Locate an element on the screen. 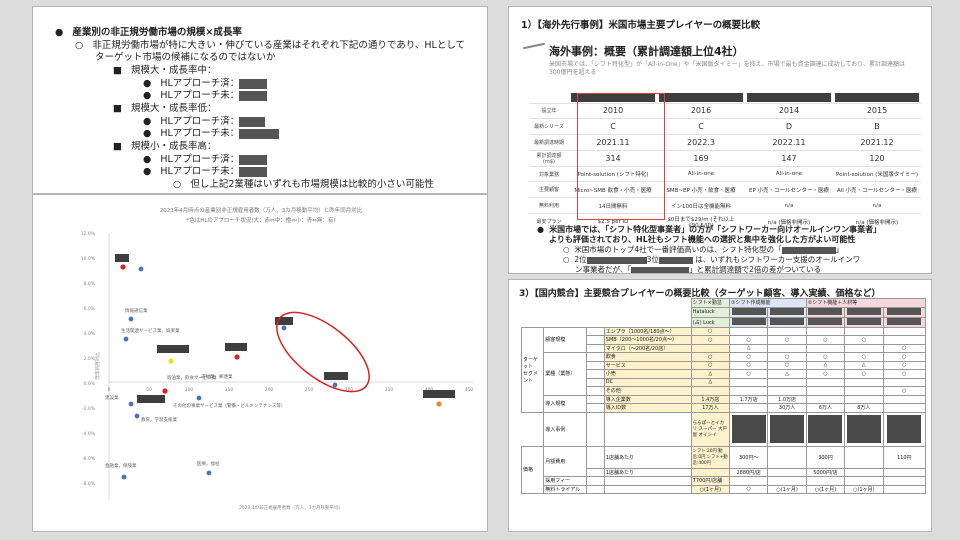 Image resolution: width=960 pixels, height=540 pixels. us-panel-title: 1）【海外先行事例】米国市場主要プレイヤーの概要比較 is located at coordinates (641, 25).